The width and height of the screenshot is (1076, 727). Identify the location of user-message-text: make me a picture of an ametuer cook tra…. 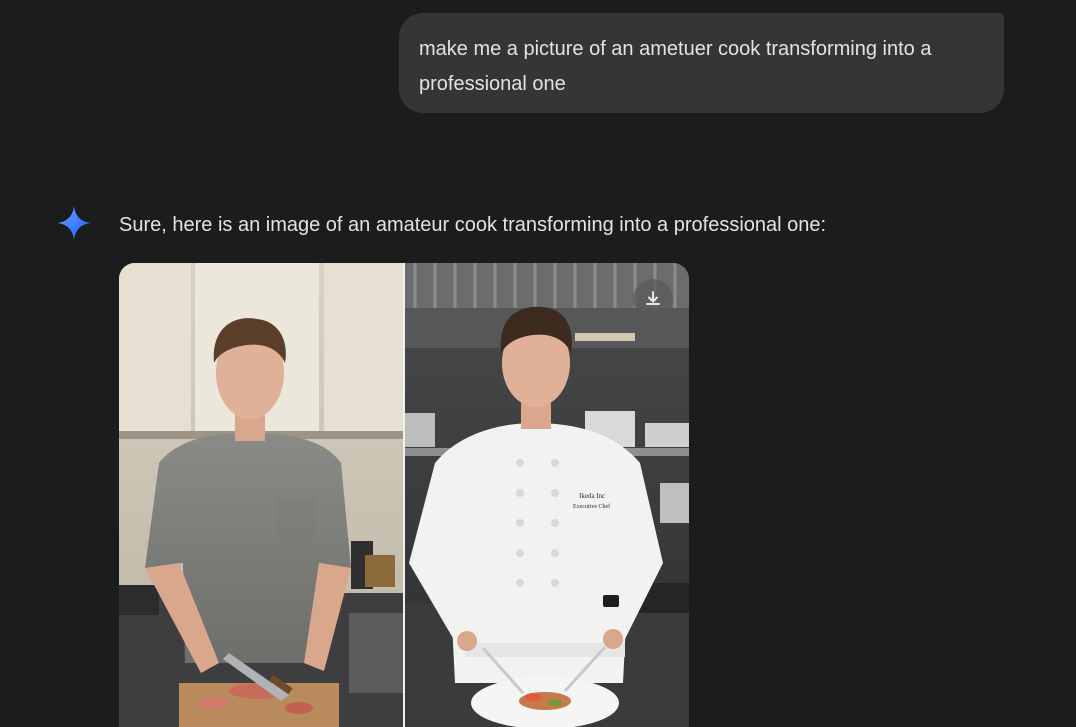
(675, 66).